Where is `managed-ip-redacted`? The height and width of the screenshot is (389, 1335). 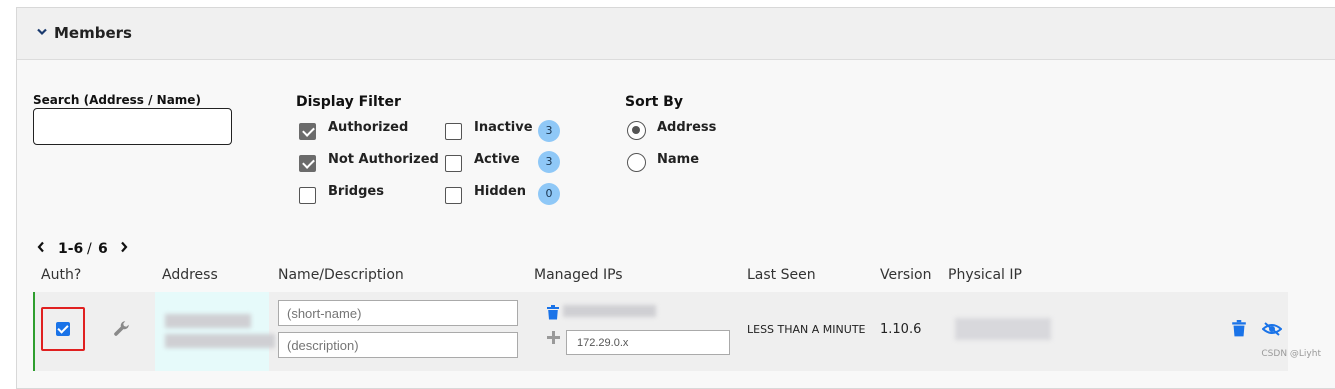
managed-ip-redacted is located at coordinates (609, 311).